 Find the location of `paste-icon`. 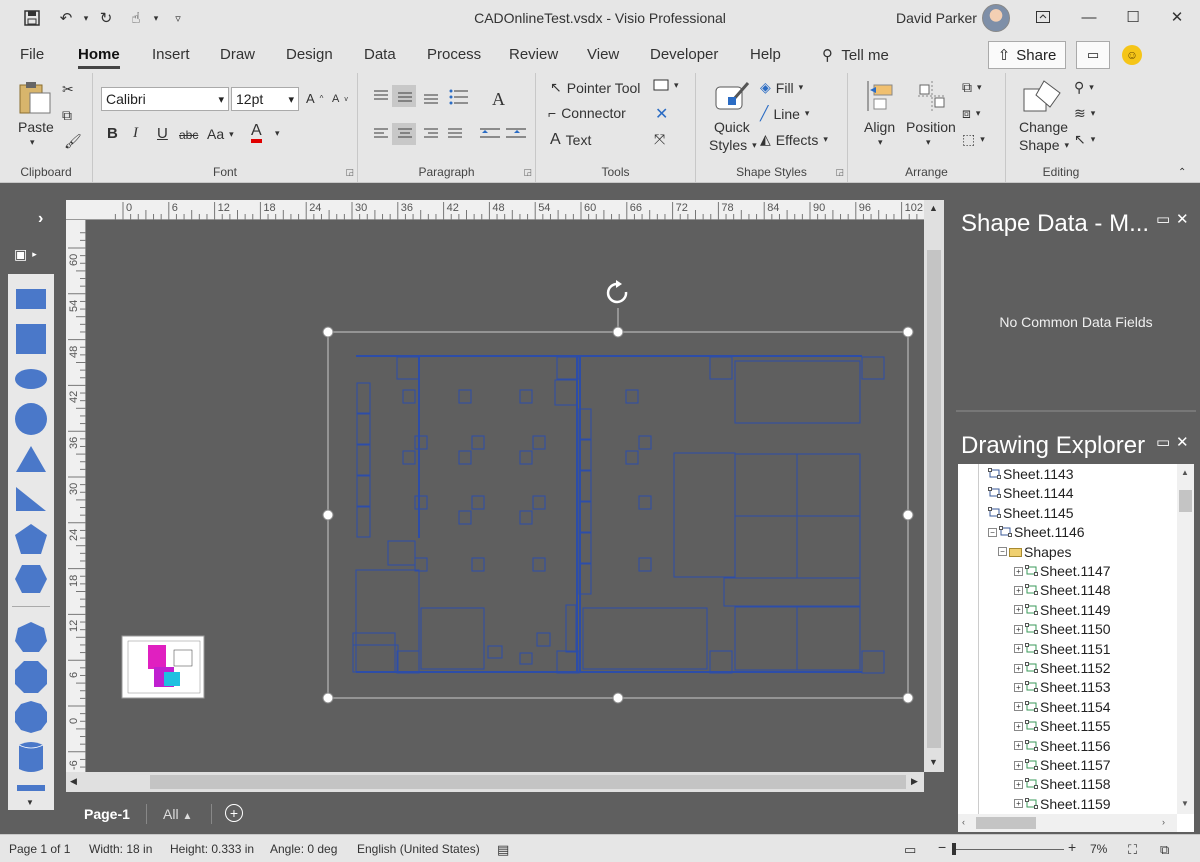

paste-icon is located at coordinates (35, 97).